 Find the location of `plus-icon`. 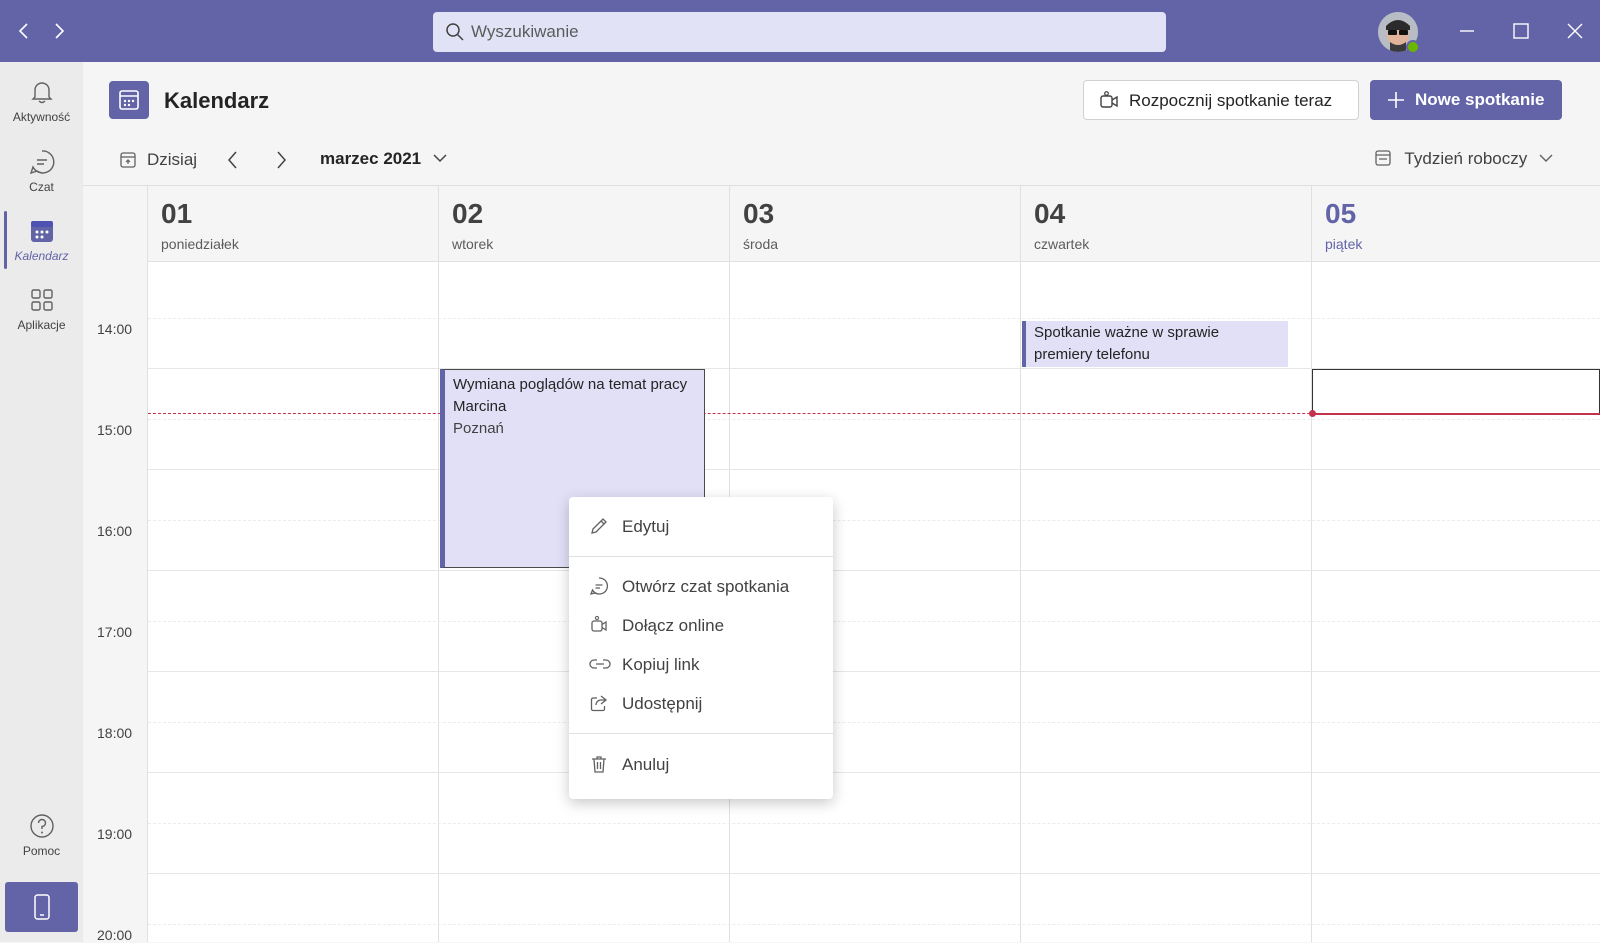

plus-icon is located at coordinates (1396, 100).